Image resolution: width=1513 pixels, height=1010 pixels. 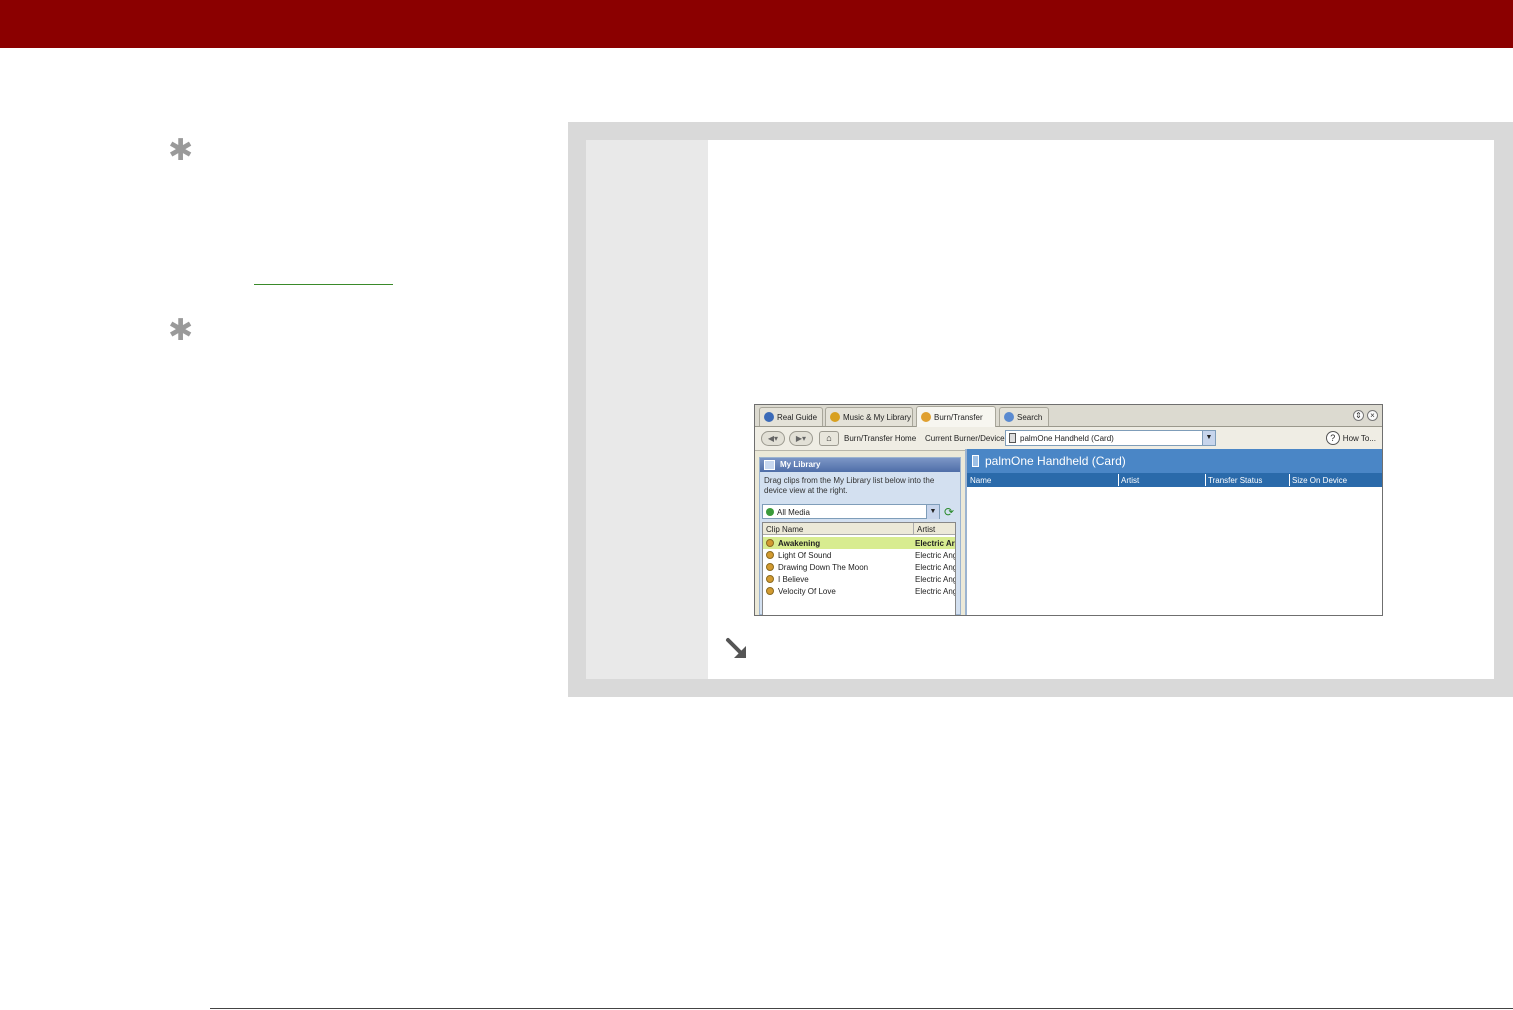 I want to click on media-filter-select: All Media ▼, so click(x=851, y=511).